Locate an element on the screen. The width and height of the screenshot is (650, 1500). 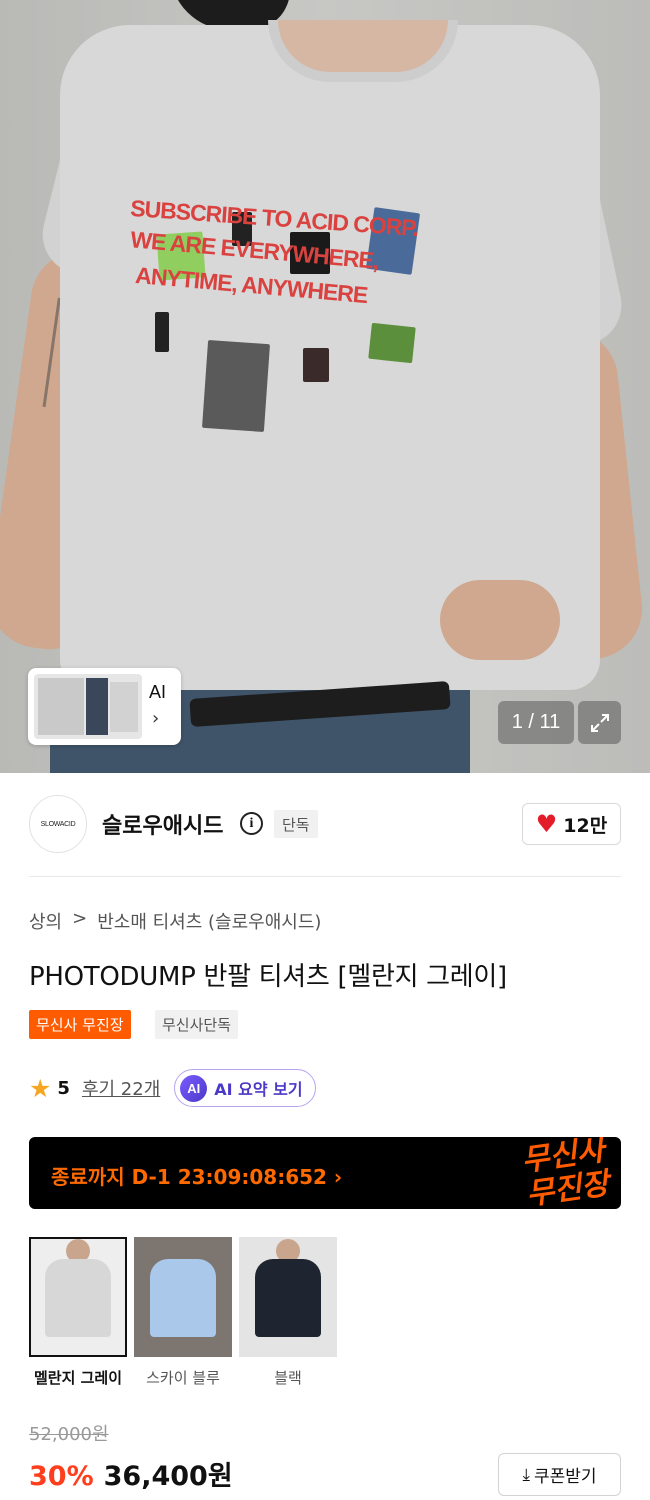
exclusive-badge: 무신사단독 is located at coordinates (197, 1024).